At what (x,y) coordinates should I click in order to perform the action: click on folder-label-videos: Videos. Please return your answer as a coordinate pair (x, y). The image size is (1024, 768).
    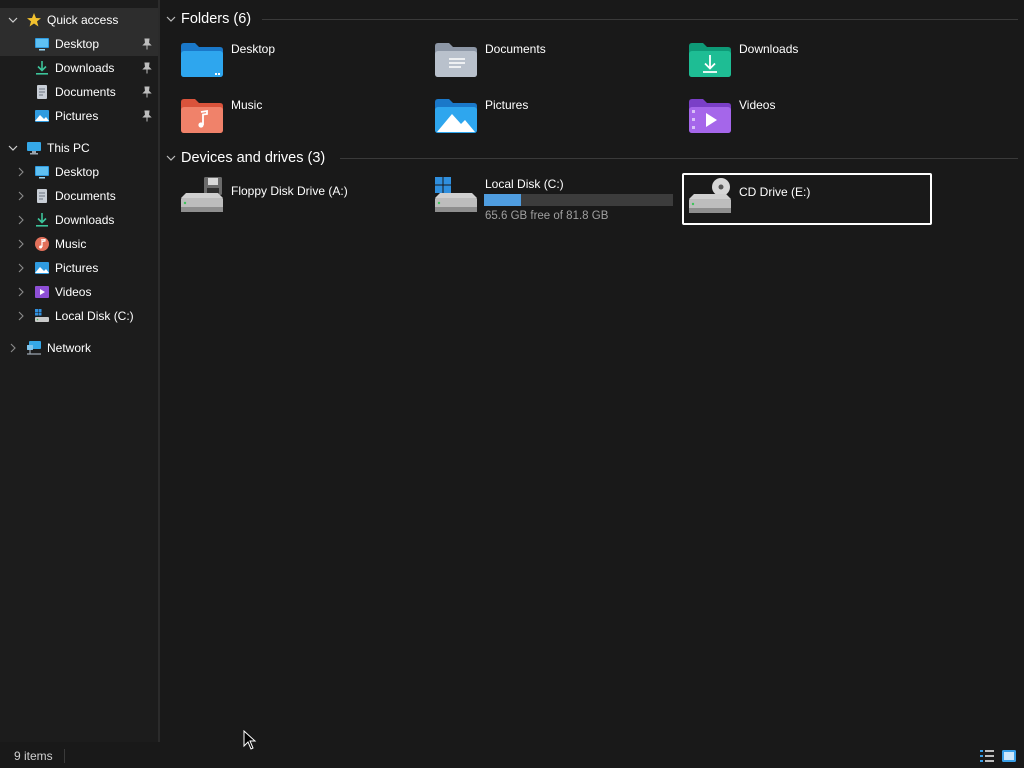
    Looking at the image, I should click on (757, 105).